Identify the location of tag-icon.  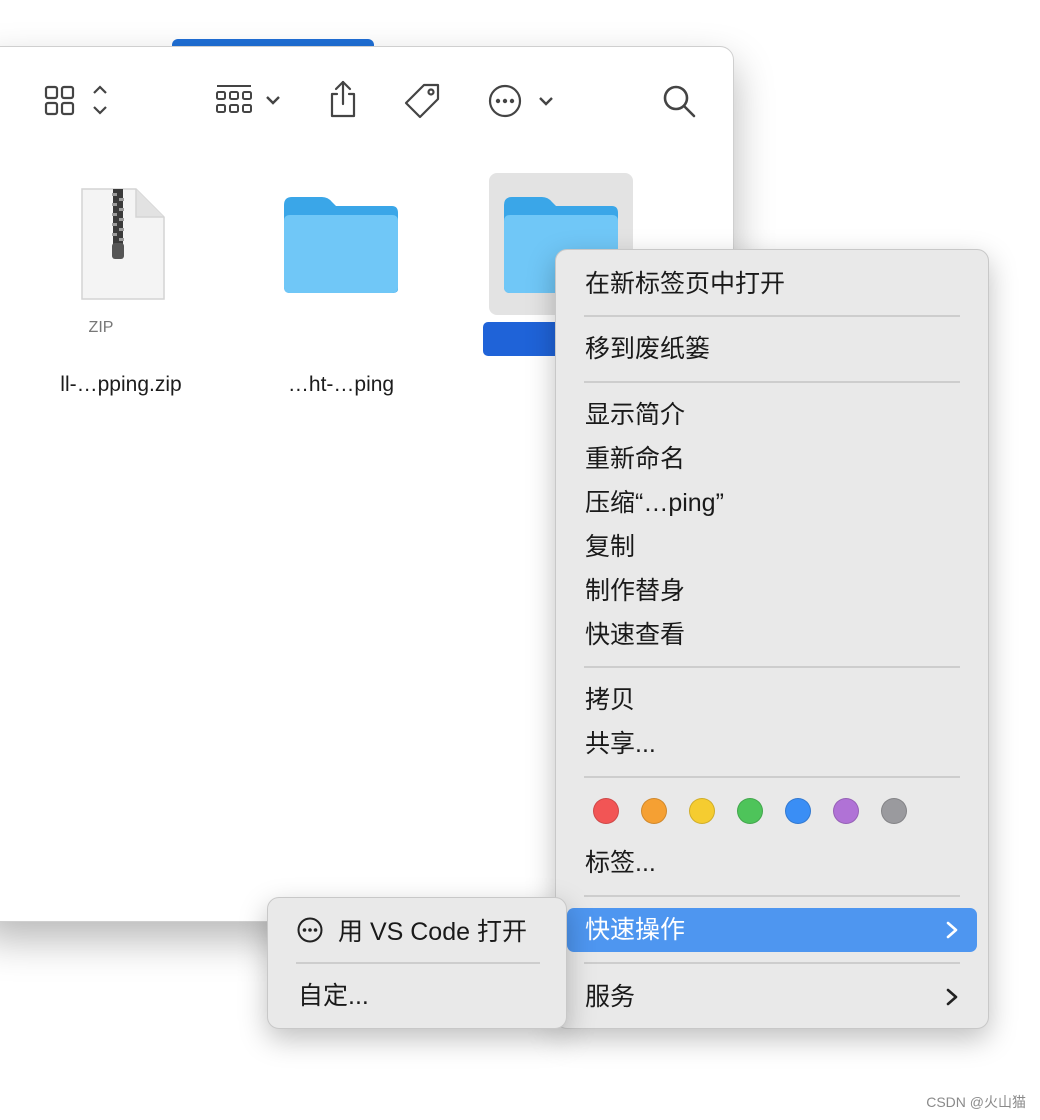
(422, 101).